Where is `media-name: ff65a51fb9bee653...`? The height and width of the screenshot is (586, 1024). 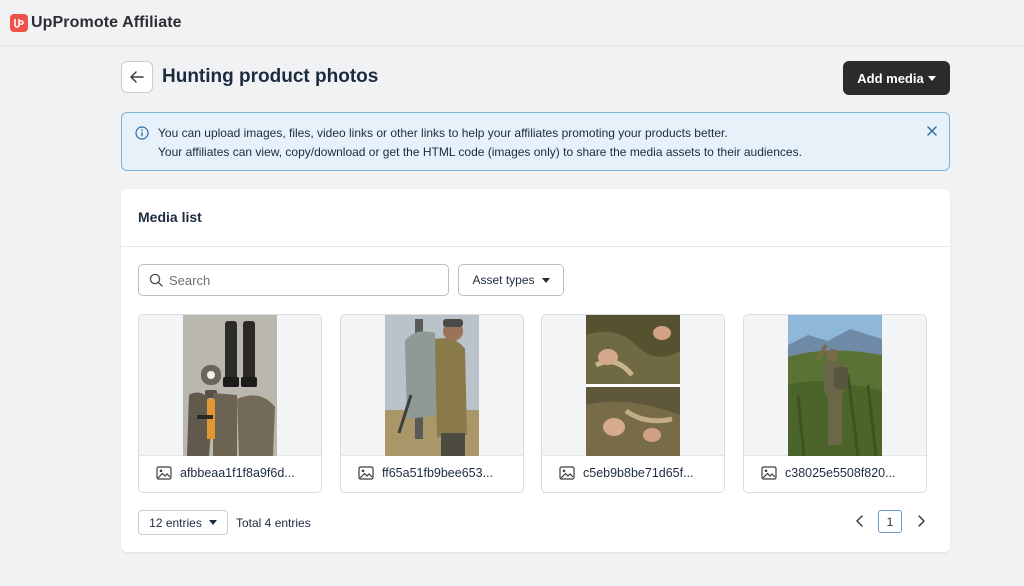 media-name: ff65a51fb9bee653... is located at coordinates (437, 473).